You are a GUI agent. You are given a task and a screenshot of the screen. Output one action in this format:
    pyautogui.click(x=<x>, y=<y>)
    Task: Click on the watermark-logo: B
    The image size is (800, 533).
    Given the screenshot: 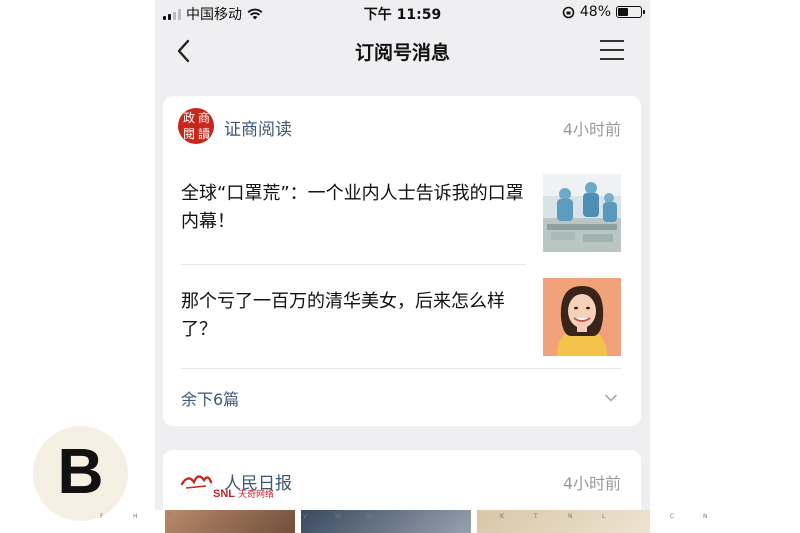 What is the action you would take?
    pyautogui.click(x=80, y=473)
    